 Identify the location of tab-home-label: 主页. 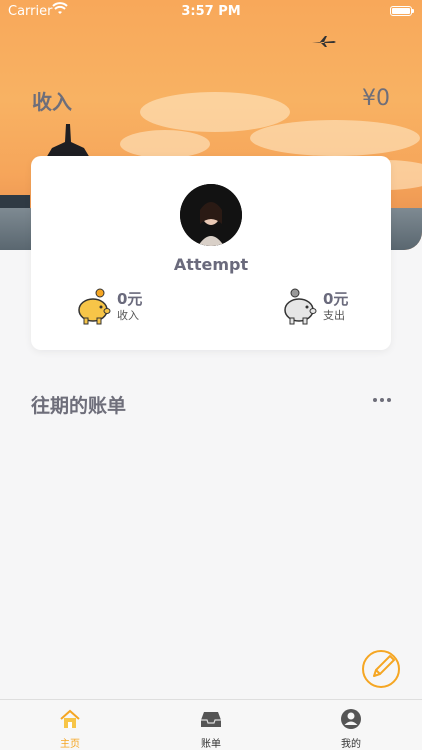
(70, 744).